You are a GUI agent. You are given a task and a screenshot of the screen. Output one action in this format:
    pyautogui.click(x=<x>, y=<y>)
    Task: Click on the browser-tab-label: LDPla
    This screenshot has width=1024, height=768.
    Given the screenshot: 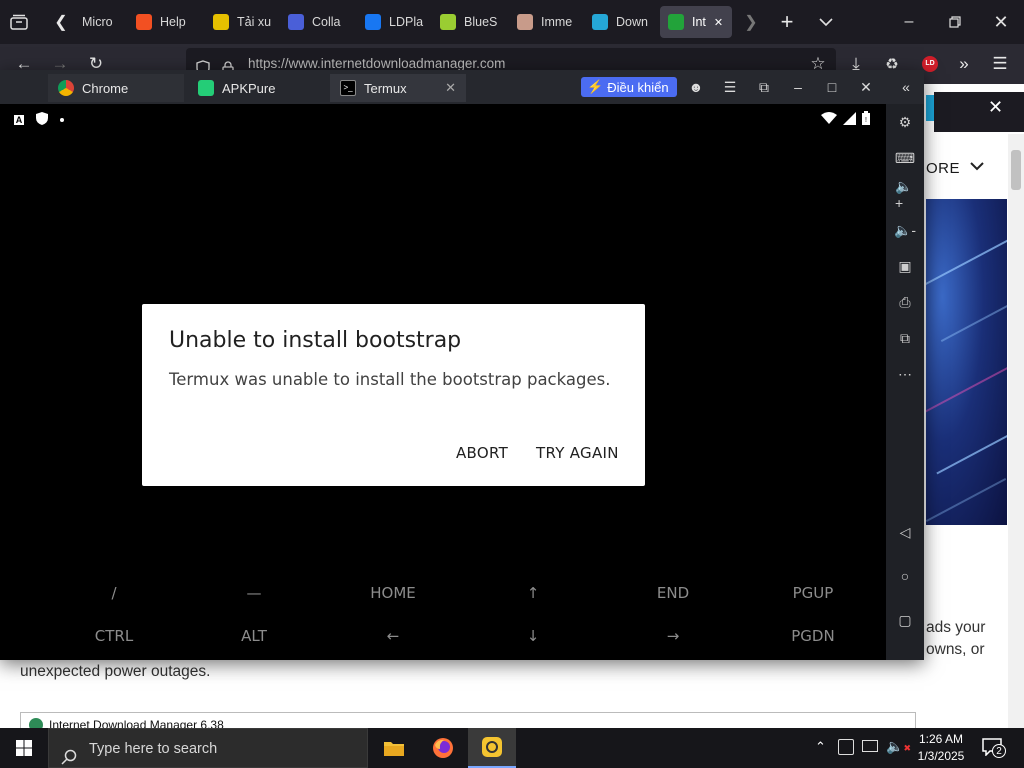 What is the action you would take?
    pyautogui.click(x=406, y=22)
    